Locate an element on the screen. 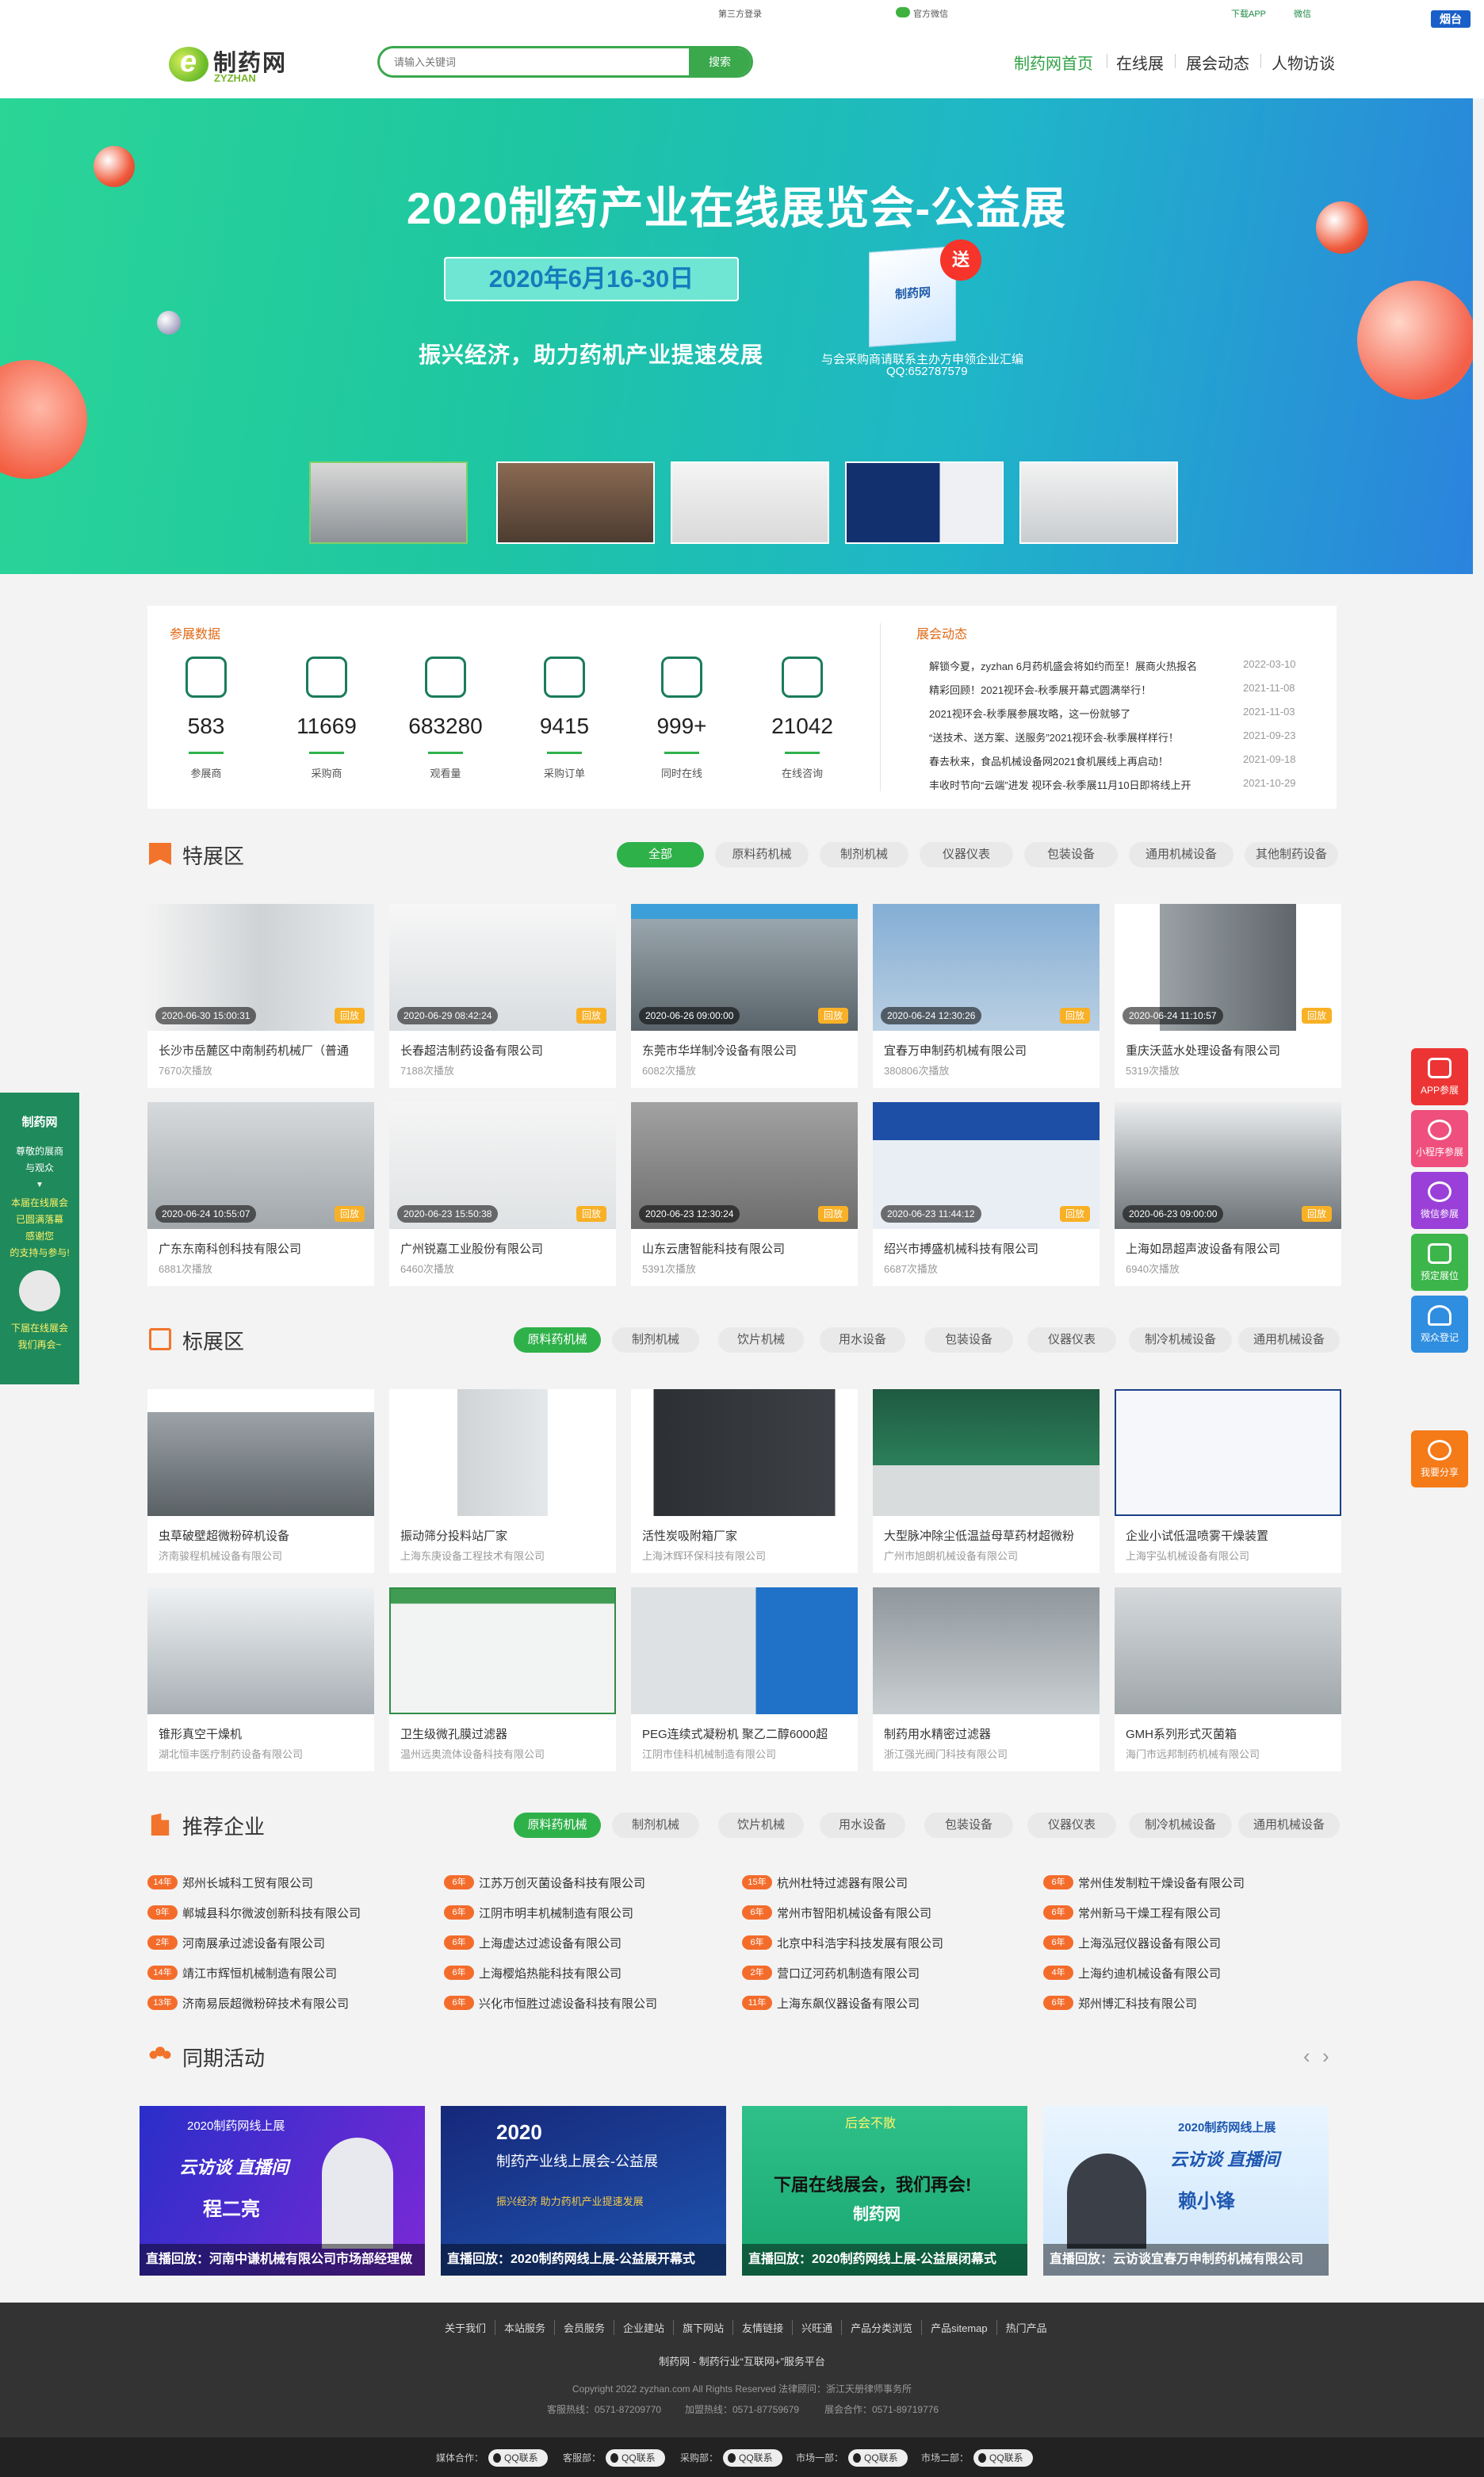  news-item: 春去秋来，食品机械设备网2021食机展线上再启动！ is located at coordinates (1083, 760).